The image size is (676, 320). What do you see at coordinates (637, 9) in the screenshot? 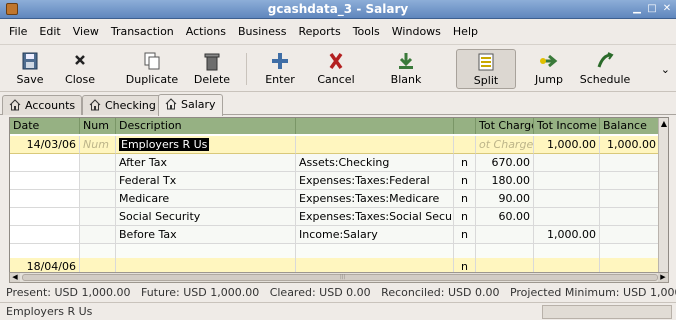
I see `minimize-icon: ▁` at bounding box center [637, 9].